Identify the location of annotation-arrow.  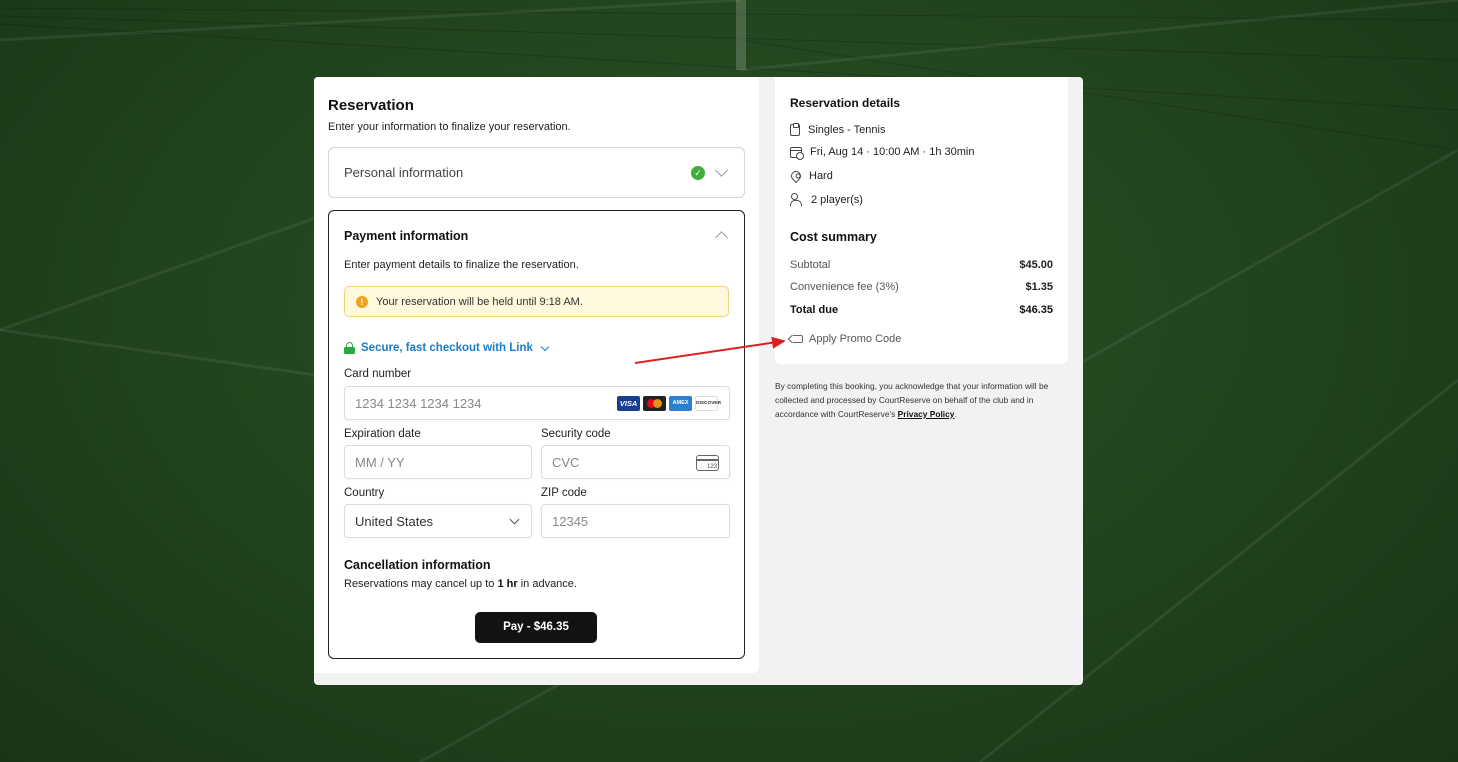
(710, 350).